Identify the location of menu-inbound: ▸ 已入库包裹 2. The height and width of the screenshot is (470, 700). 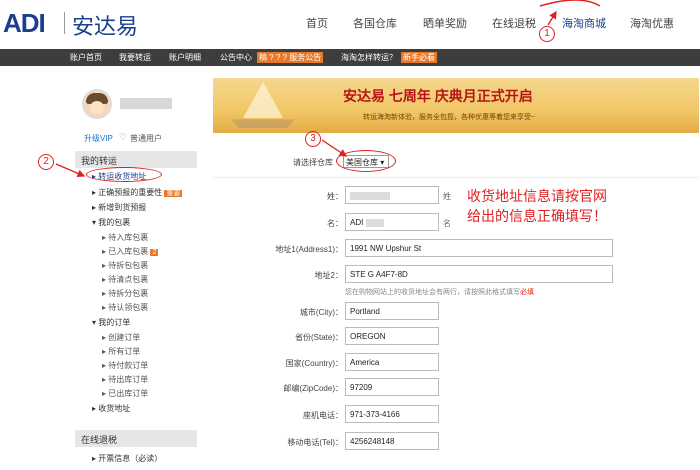
(130, 251).